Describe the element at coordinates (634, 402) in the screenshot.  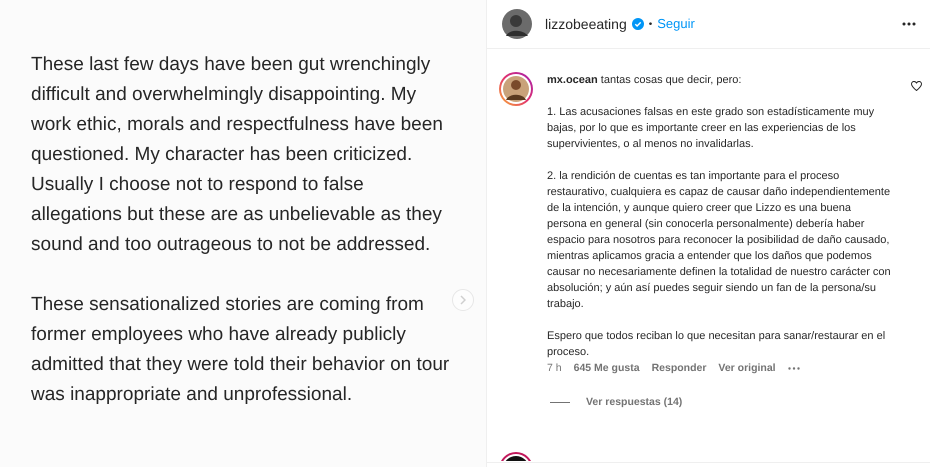
I see `view-replies-link: Ver respuestas (14)` at that location.